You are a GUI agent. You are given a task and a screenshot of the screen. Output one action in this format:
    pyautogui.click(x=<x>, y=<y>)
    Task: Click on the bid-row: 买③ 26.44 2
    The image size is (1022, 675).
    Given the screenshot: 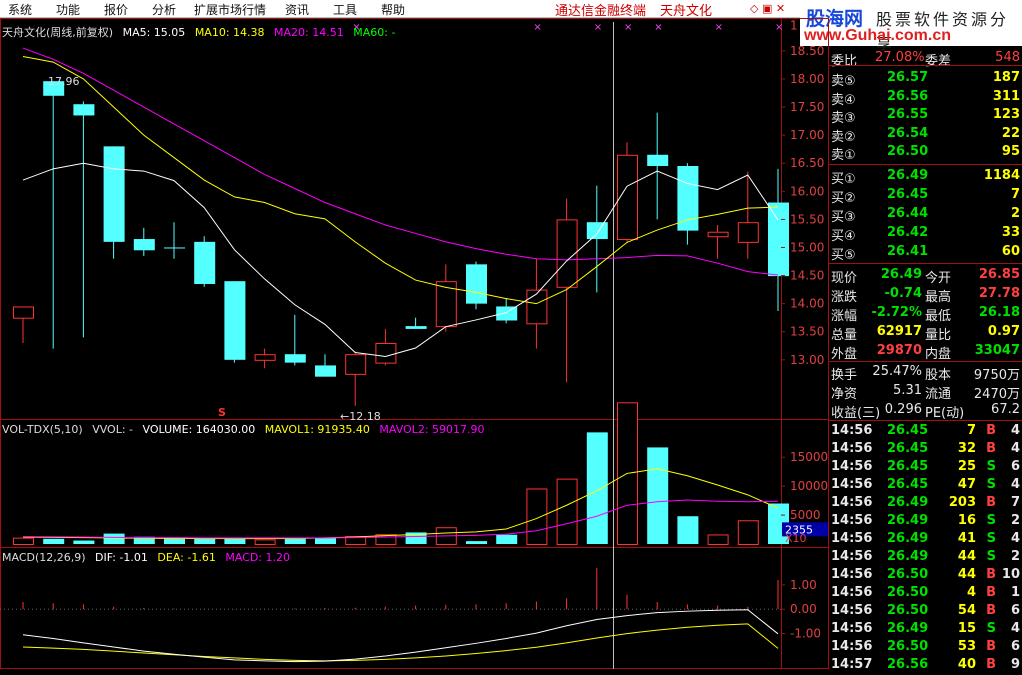 What is the action you would take?
    pyautogui.click(x=925, y=215)
    